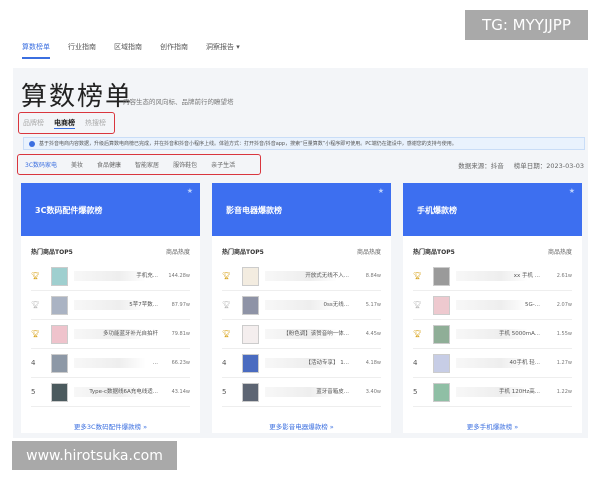 Image resolution: width=600 pixels, height=480 pixels. What do you see at coordinates (179, 276) in the screenshot?
I see `heat-value: 144.28w` at bounding box center [179, 276].